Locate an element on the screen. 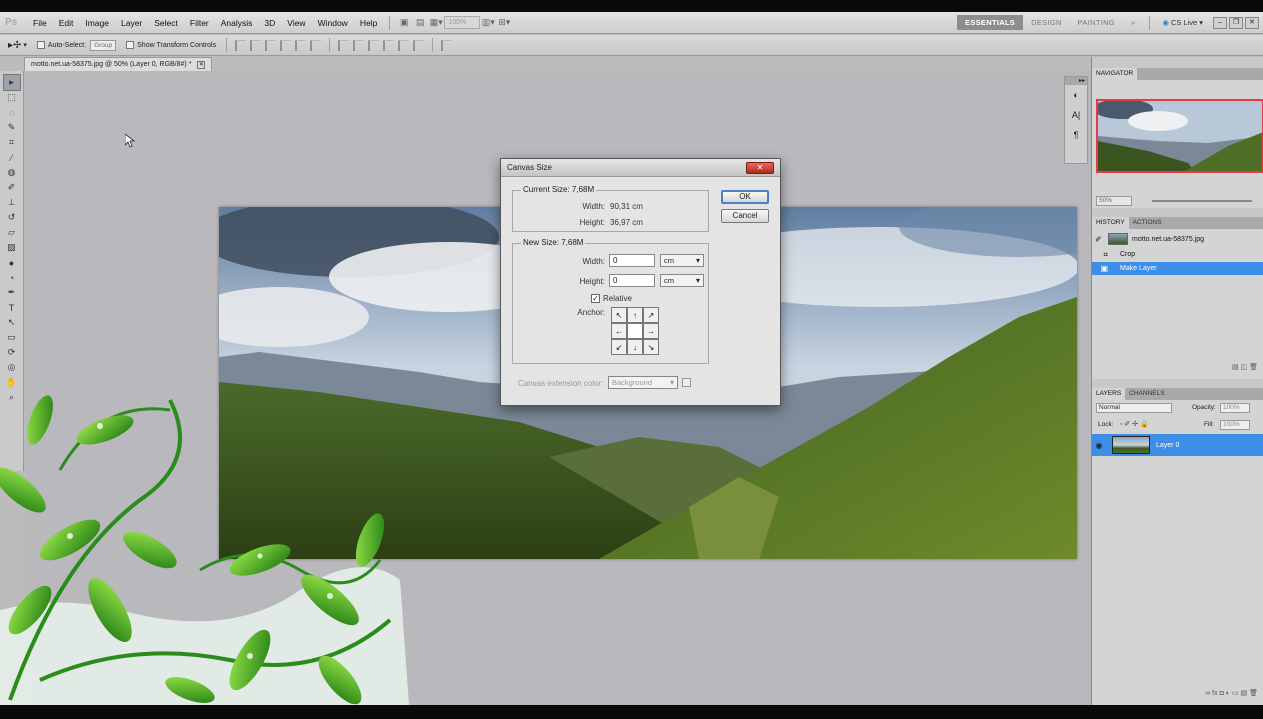 The width and height of the screenshot is (1263, 719). layer-style-icon: fx is located at coordinates (1214, 693).